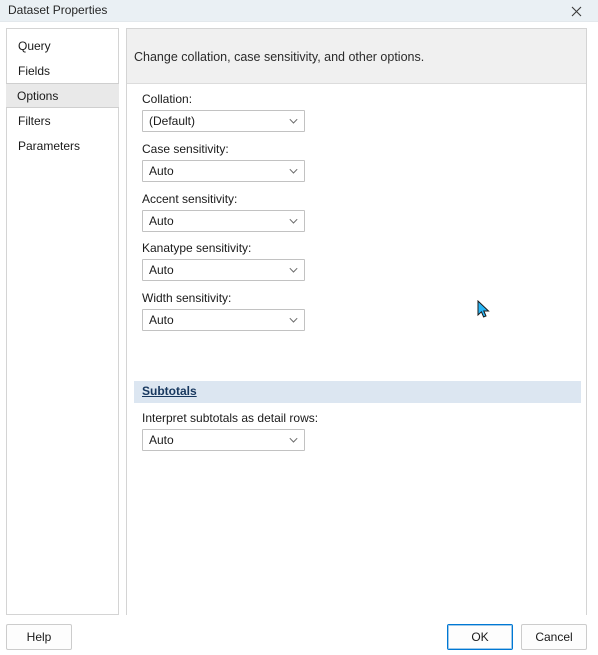  Describe the element at coordinates (187, 298) in the screenshot. I see `field-label-width-sensitivity: Width sensitivity:` at that location.